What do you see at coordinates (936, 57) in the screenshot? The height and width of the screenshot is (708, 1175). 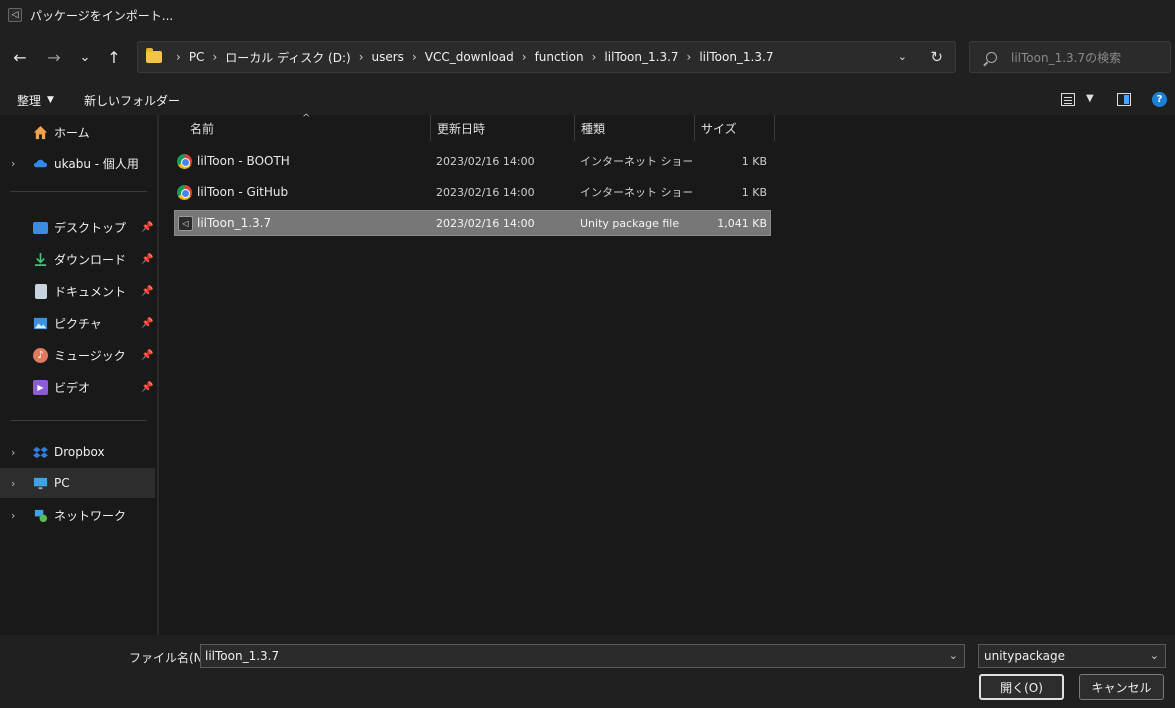 I see `refresh-icon: ↻` at bounding box center [936, 57].